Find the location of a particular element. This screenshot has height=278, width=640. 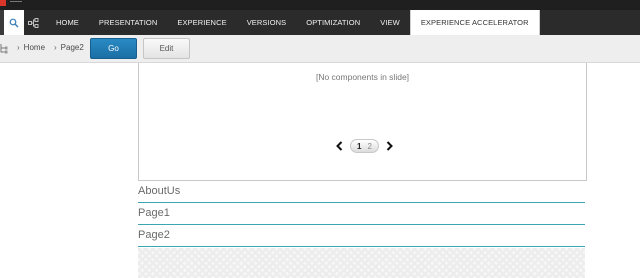

ribbon-tools is located at coordinates (21, 22).